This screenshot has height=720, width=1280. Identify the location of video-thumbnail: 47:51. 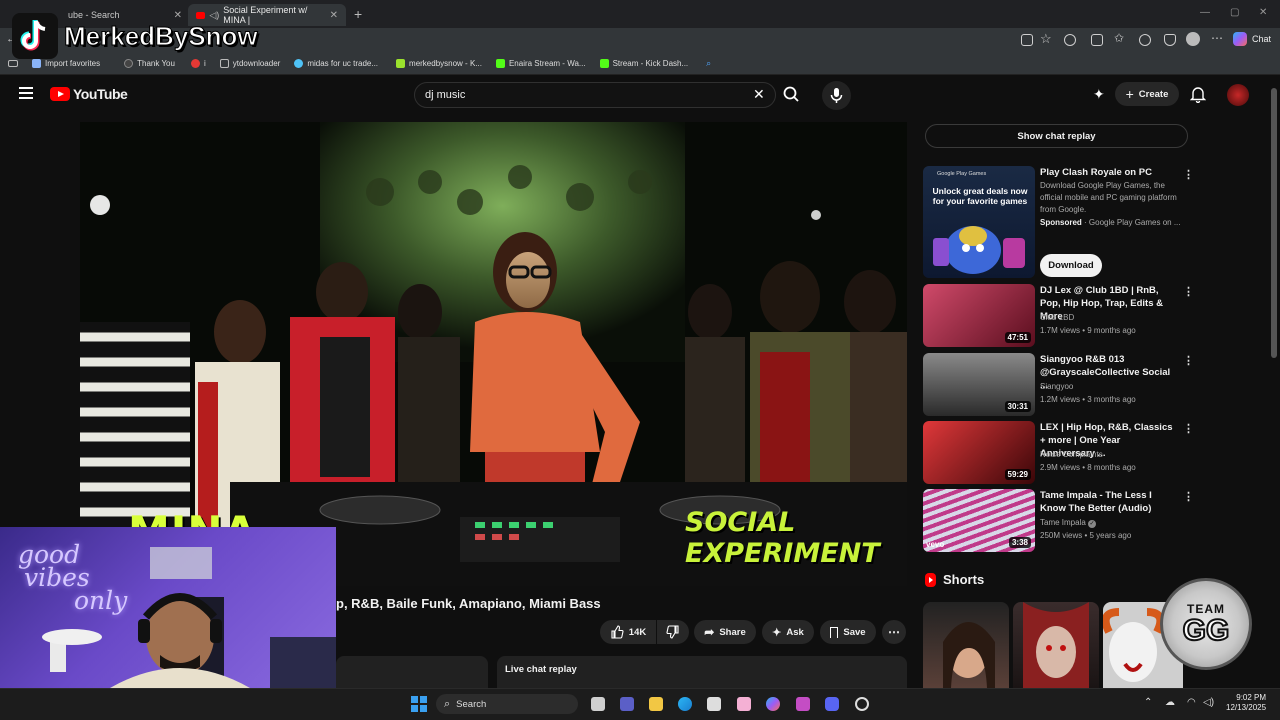
(979, 315).